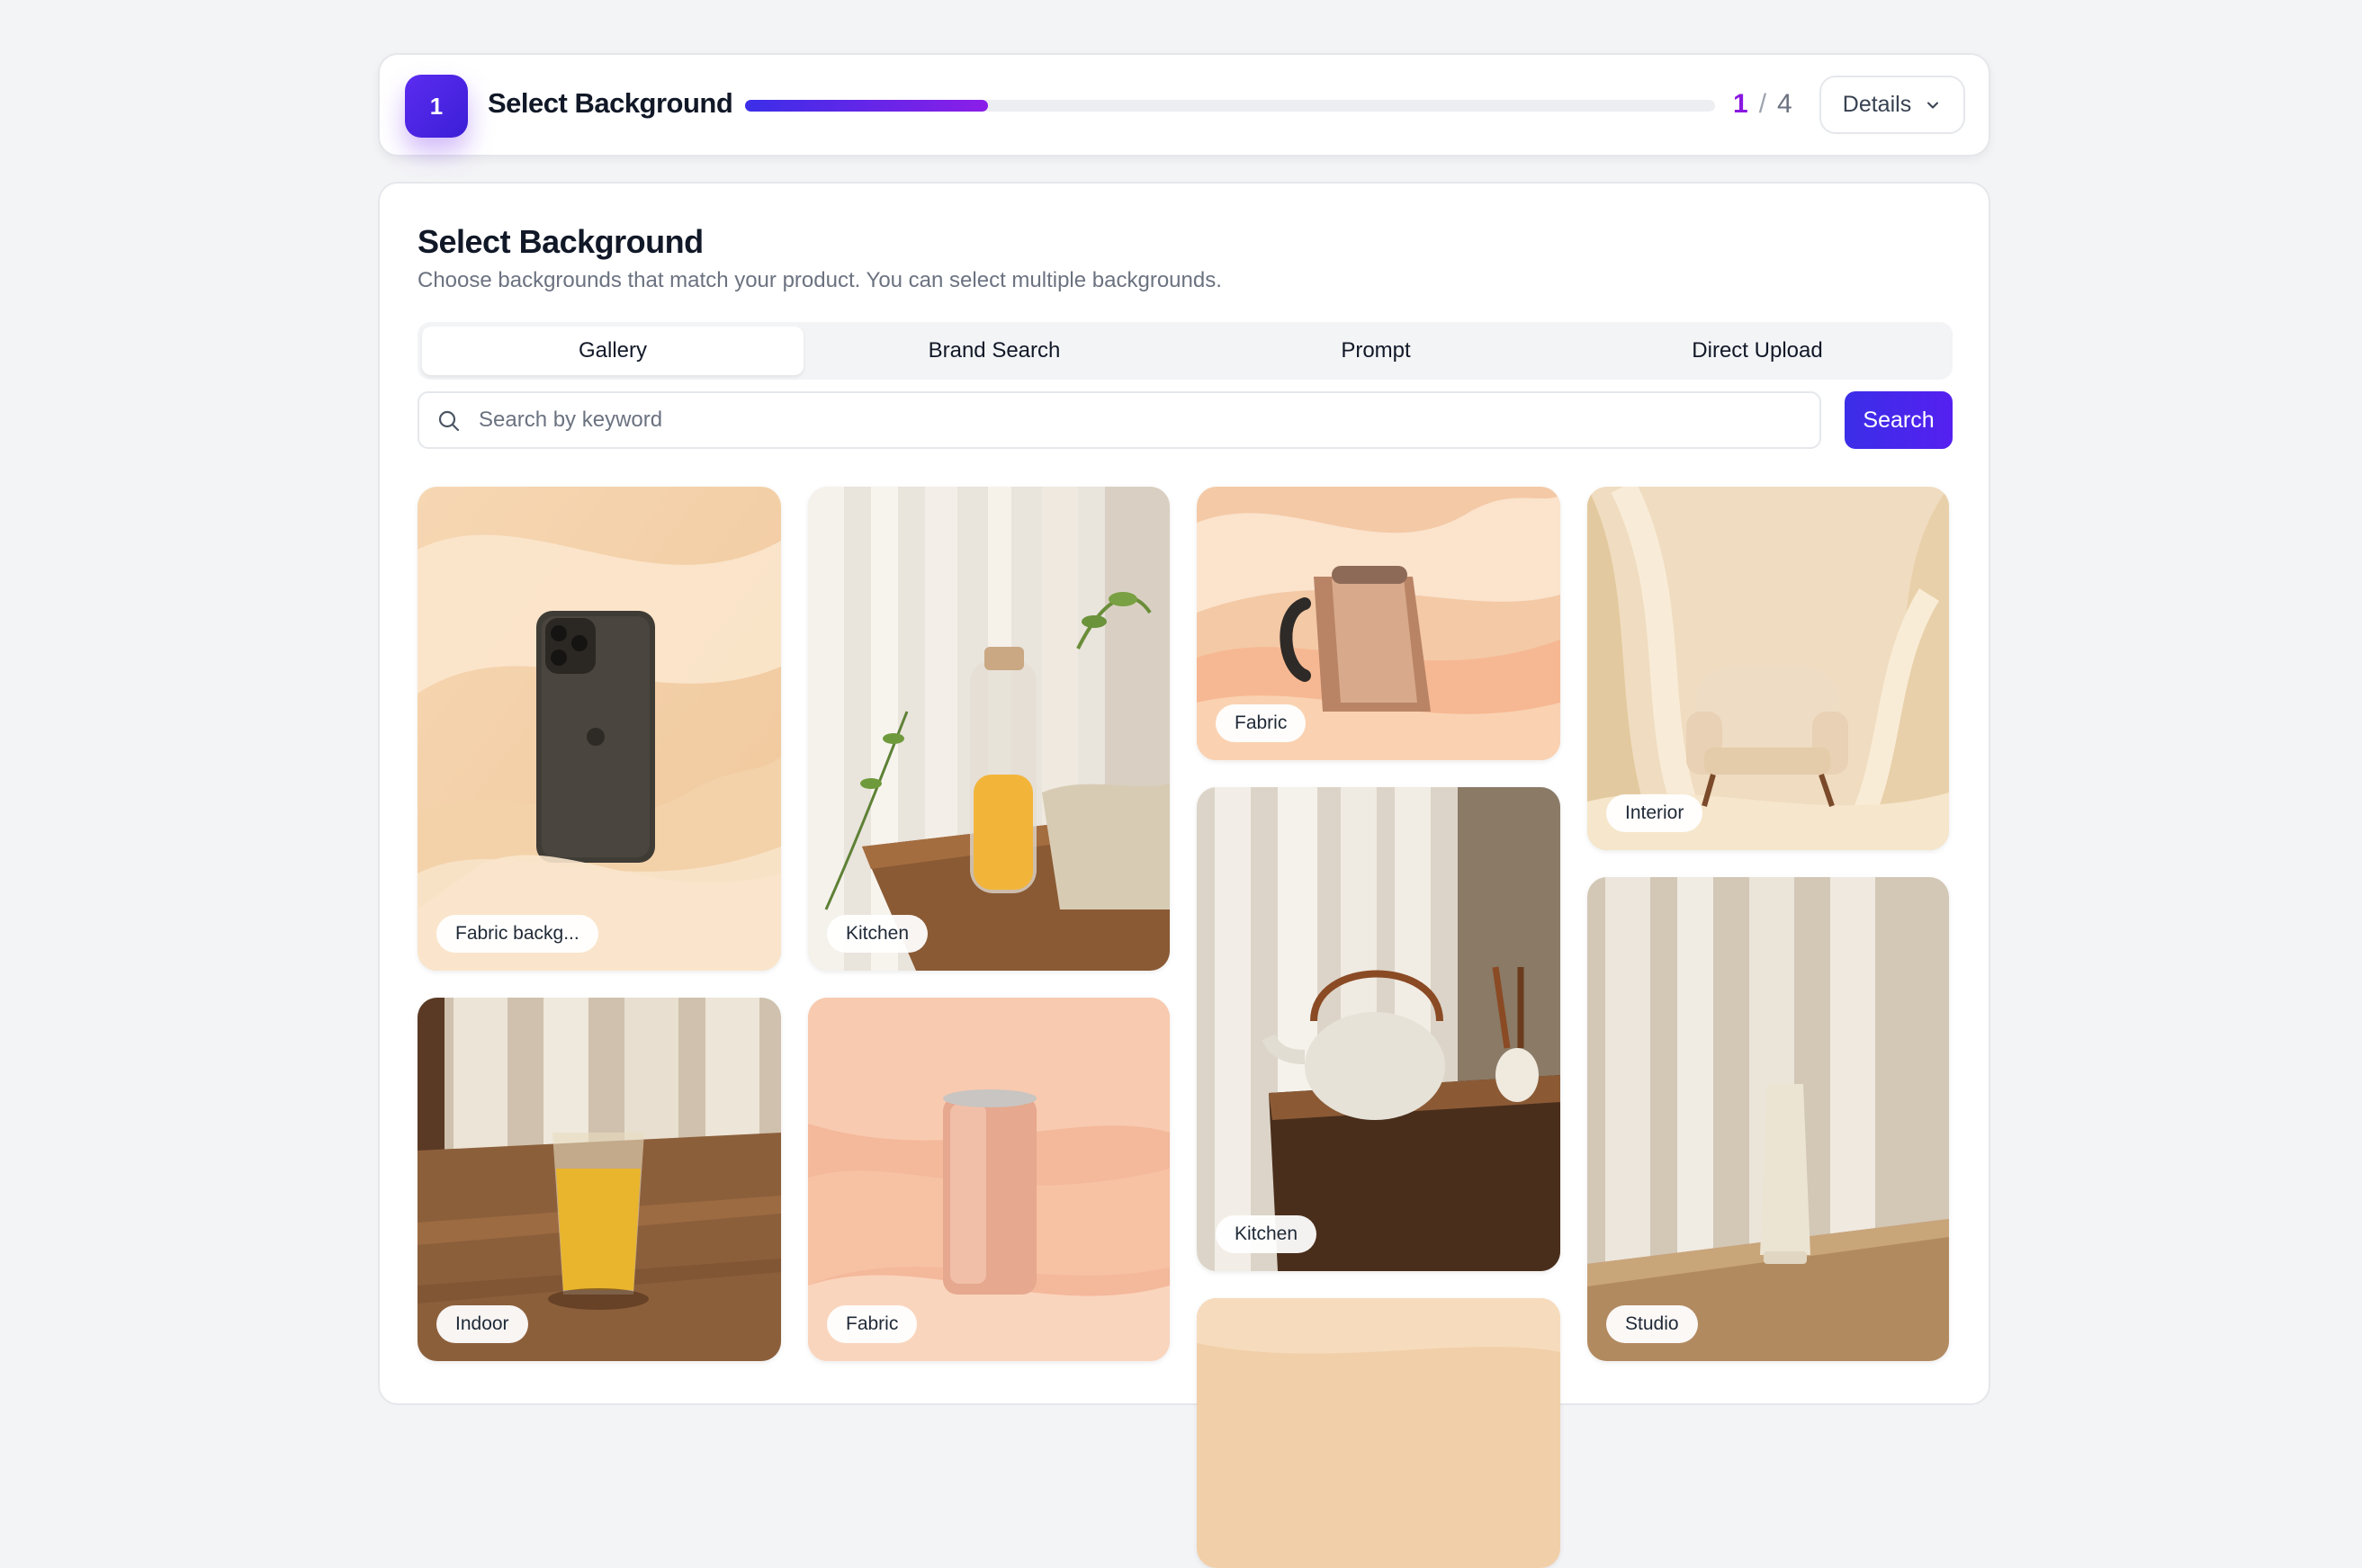  Describe the element at coordinates (449, 421) in the screenshot. I see `search-icon` at that location.